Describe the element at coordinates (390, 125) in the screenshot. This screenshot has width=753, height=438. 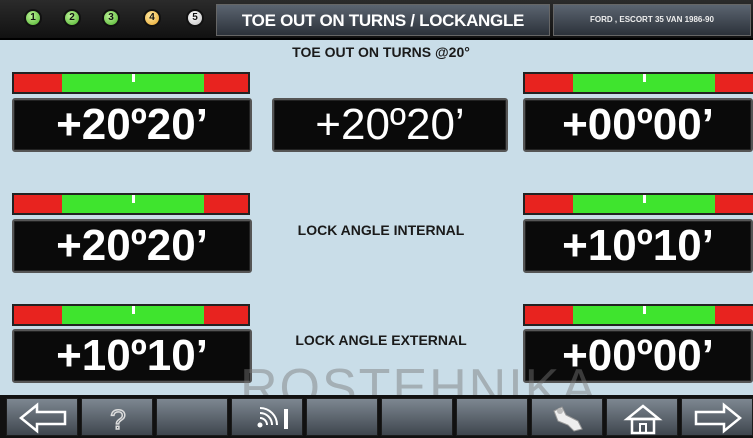
I see `center-value: +20º20’` at that location.